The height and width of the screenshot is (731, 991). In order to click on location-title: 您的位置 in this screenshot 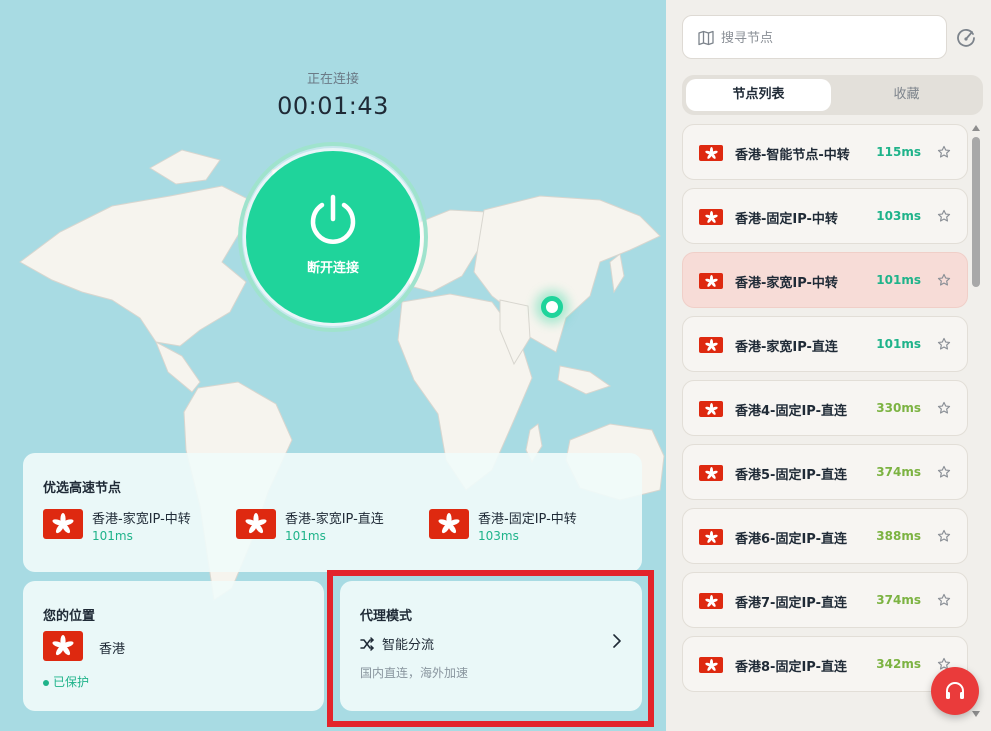, I will do `click(69, 616)`.